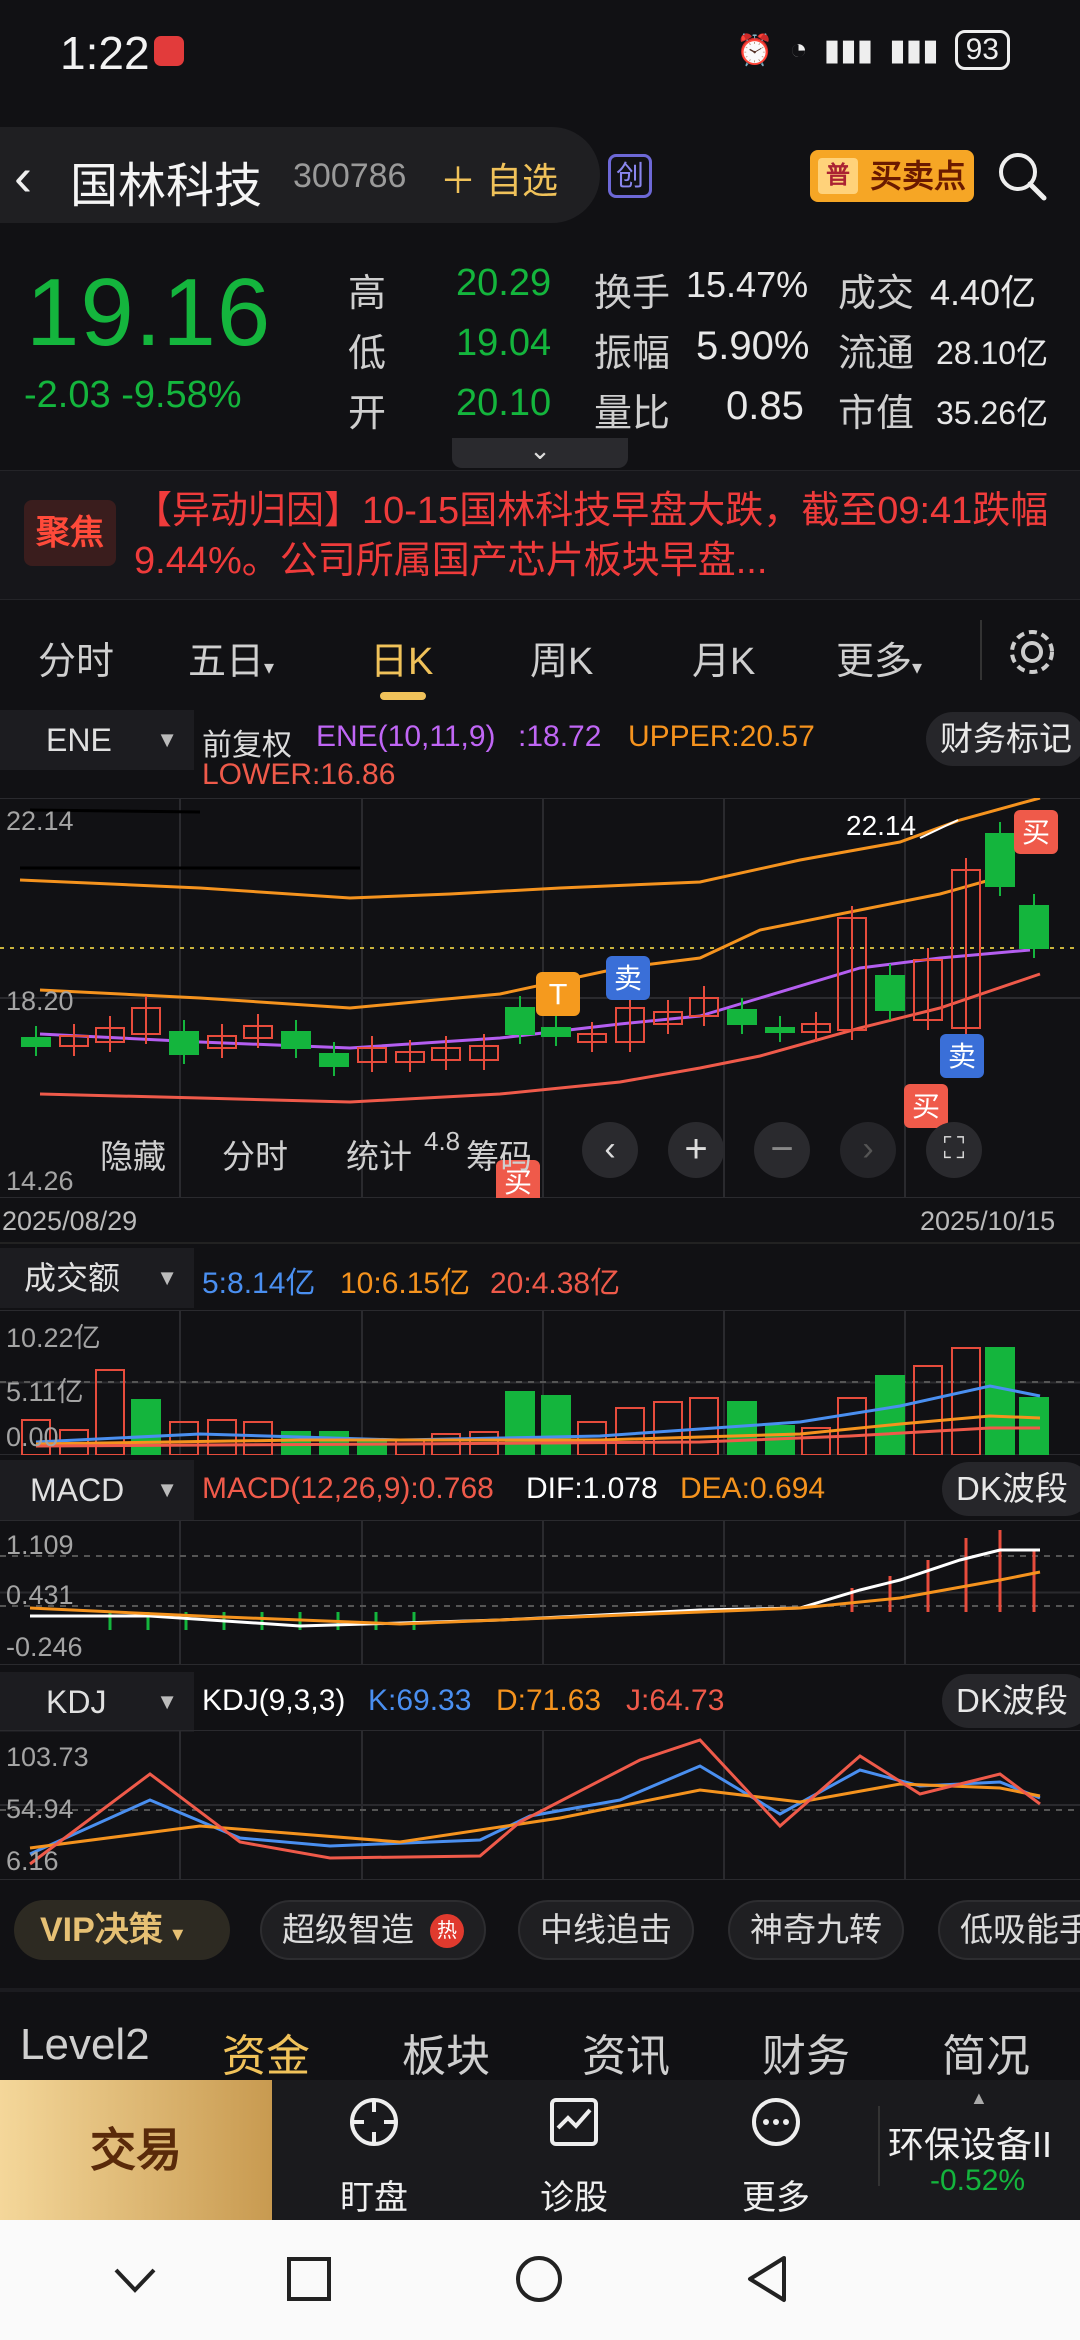 The image size is (1080, 2340). Describe the element at coordinates (988, 1221) in the screenshot. I see `x-axis-end: 2025/10/15` at that location.